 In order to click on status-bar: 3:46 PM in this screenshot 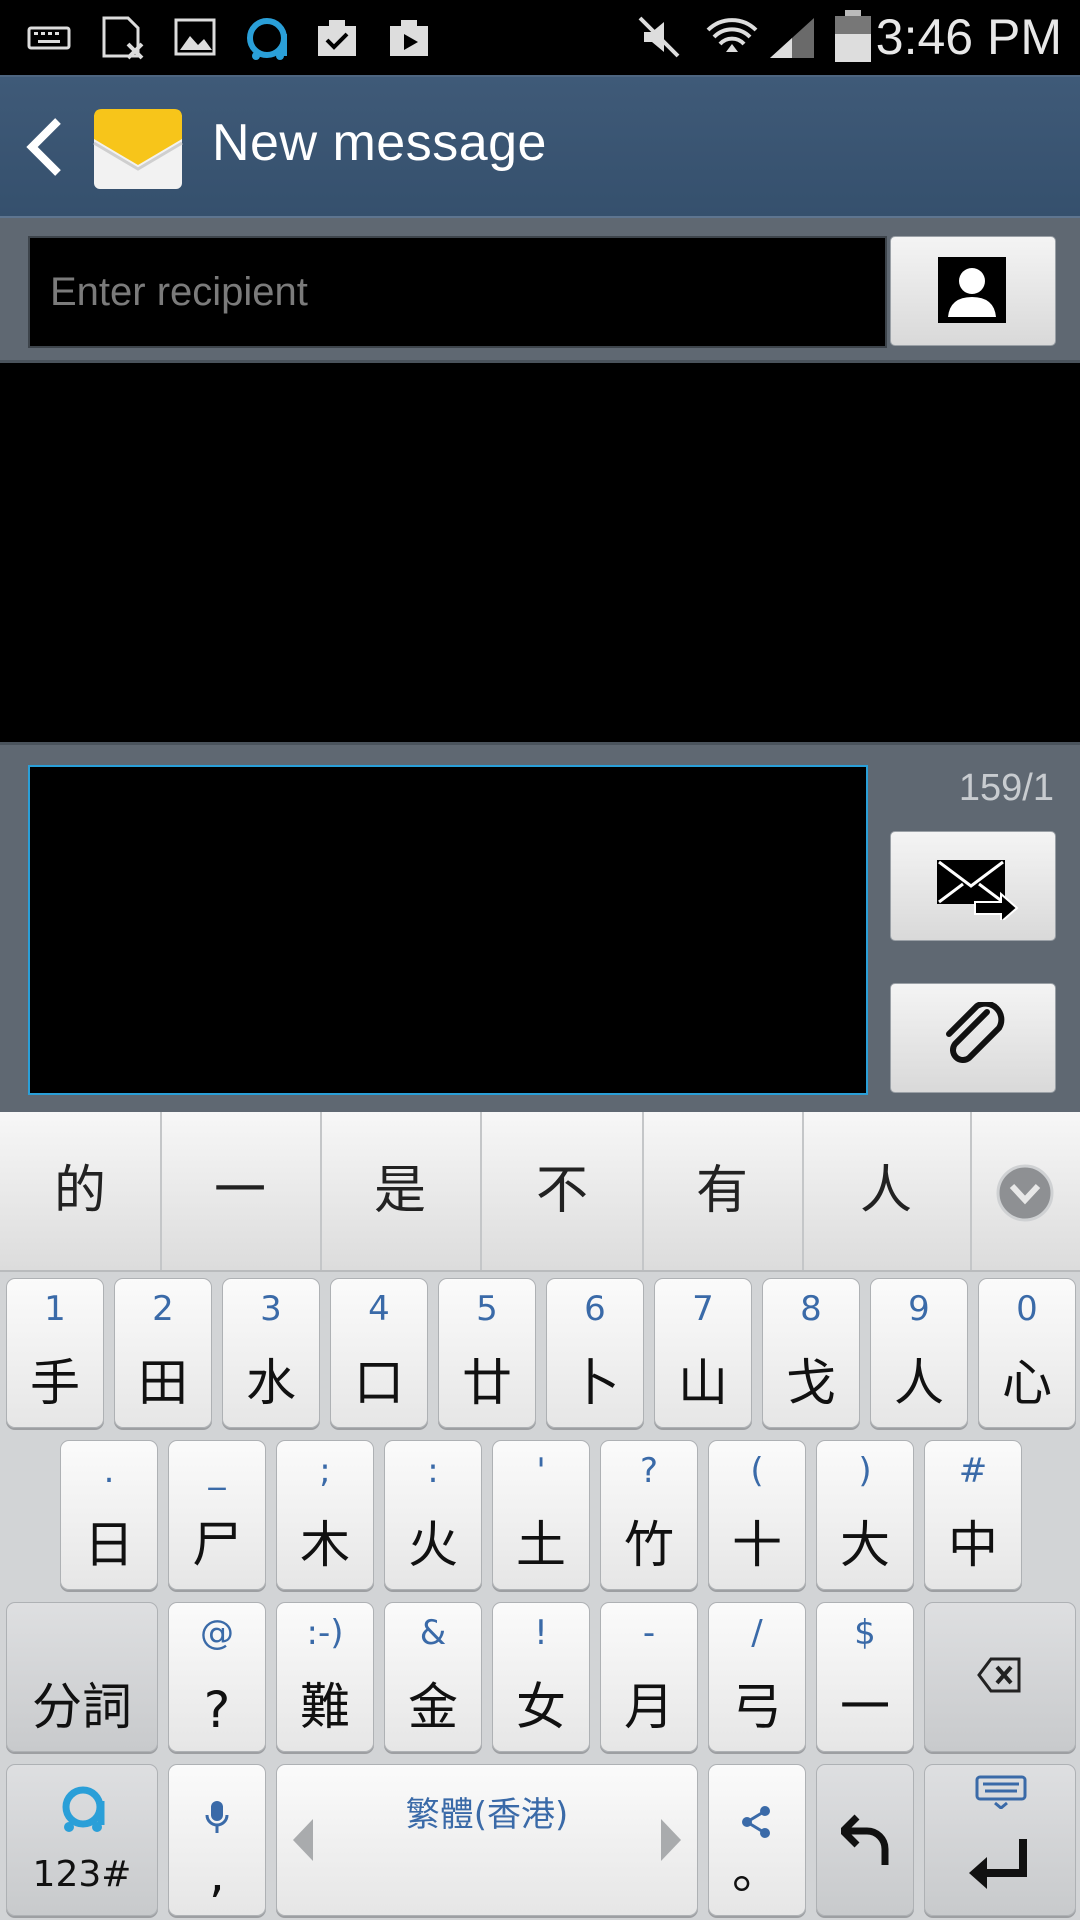, I will do `click(540, 37)`.